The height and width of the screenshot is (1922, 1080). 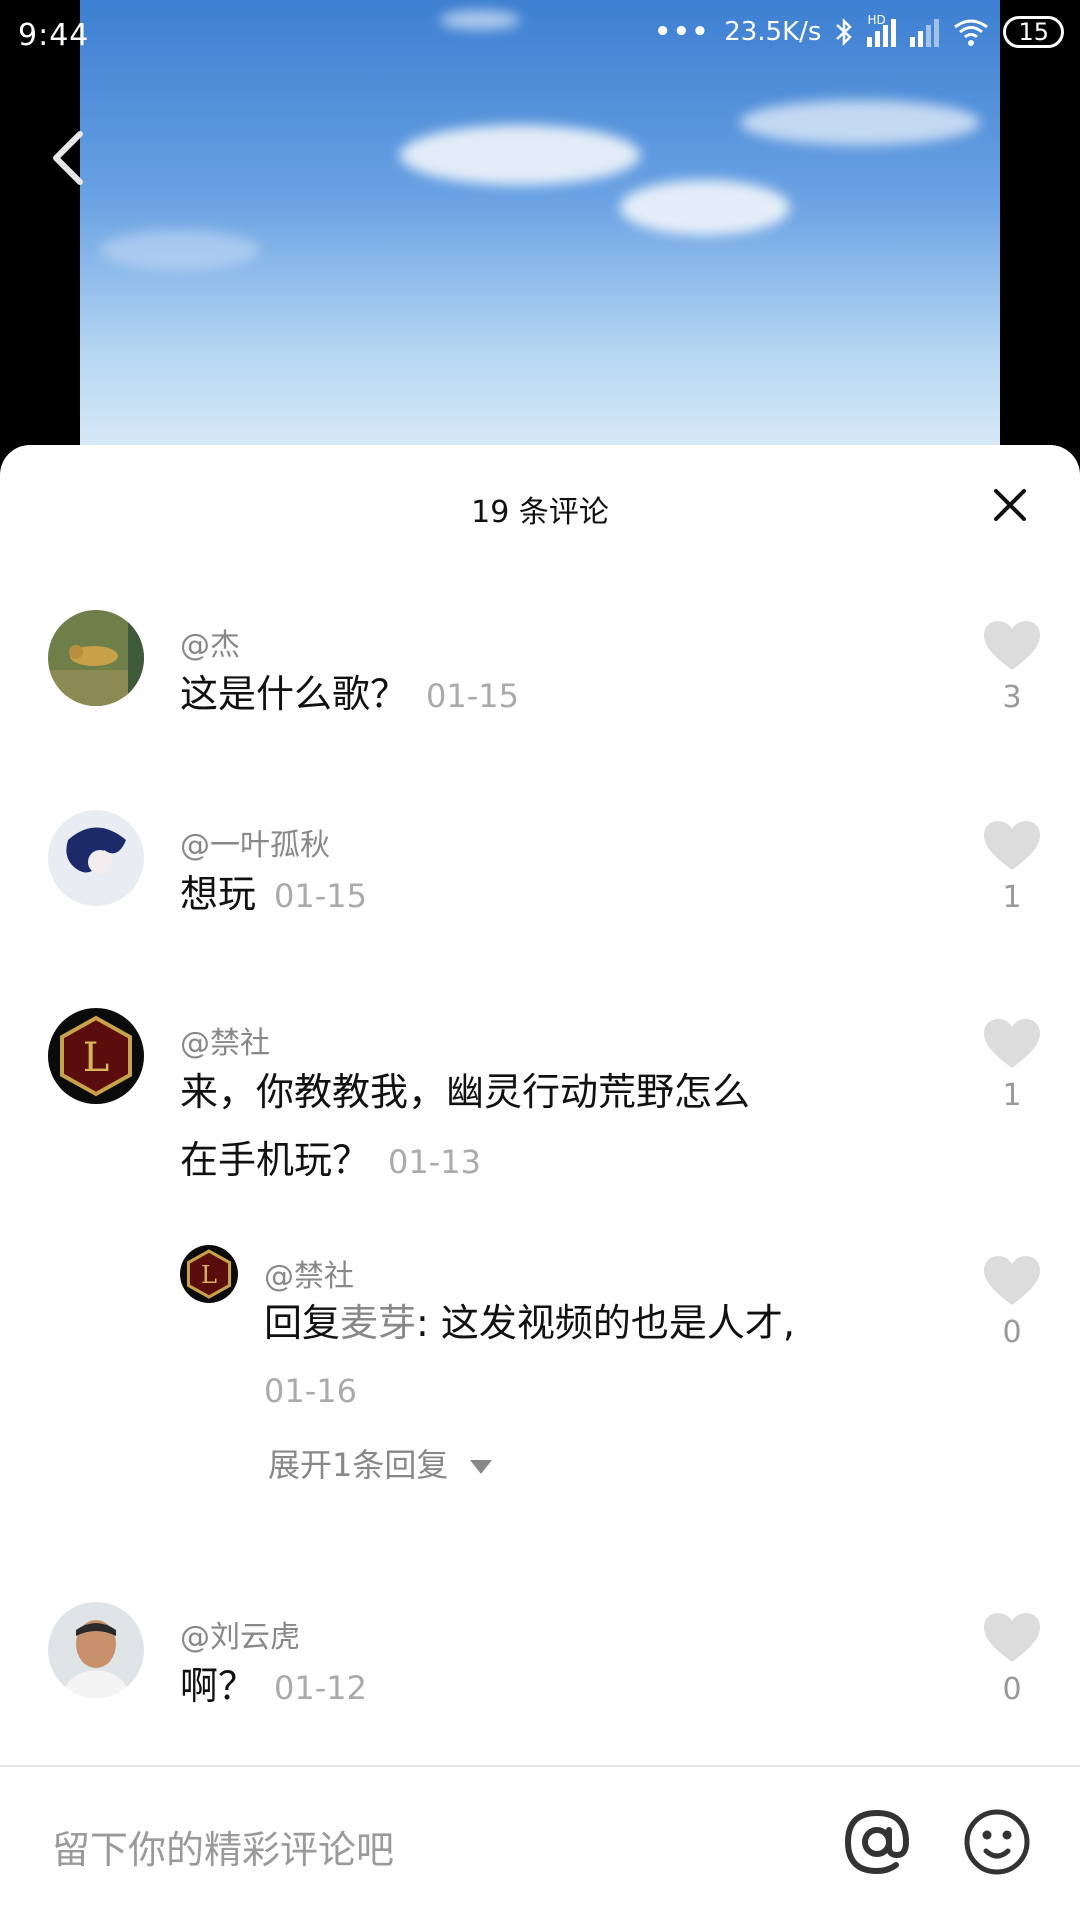 I want to click on comment-author: @禁社, so click(x=225, y=1040).